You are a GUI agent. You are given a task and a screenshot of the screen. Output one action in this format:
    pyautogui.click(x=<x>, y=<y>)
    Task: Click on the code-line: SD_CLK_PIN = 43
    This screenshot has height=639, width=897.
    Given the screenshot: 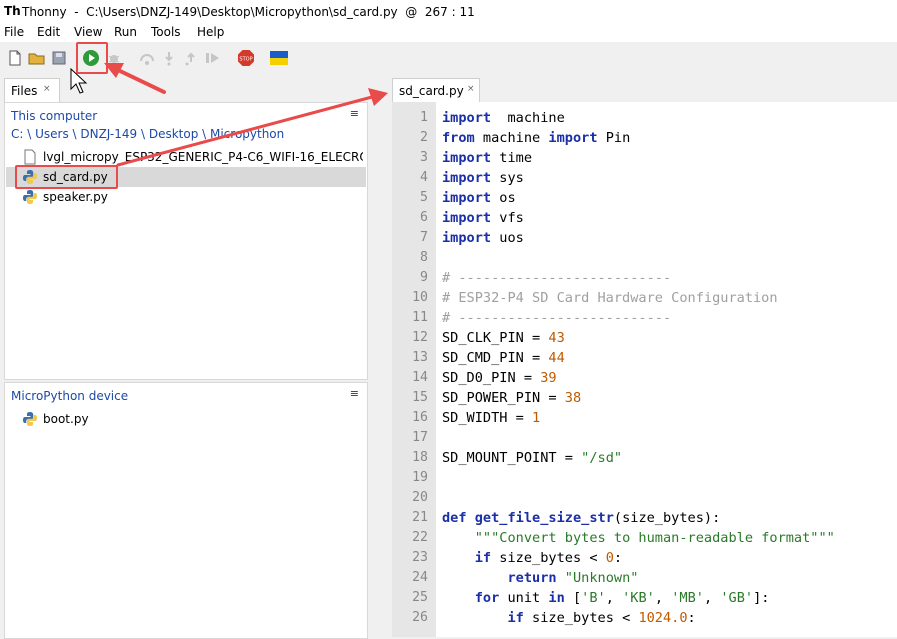 What is the action you would take?
    pyautogui.click(x=503, y=338)
    